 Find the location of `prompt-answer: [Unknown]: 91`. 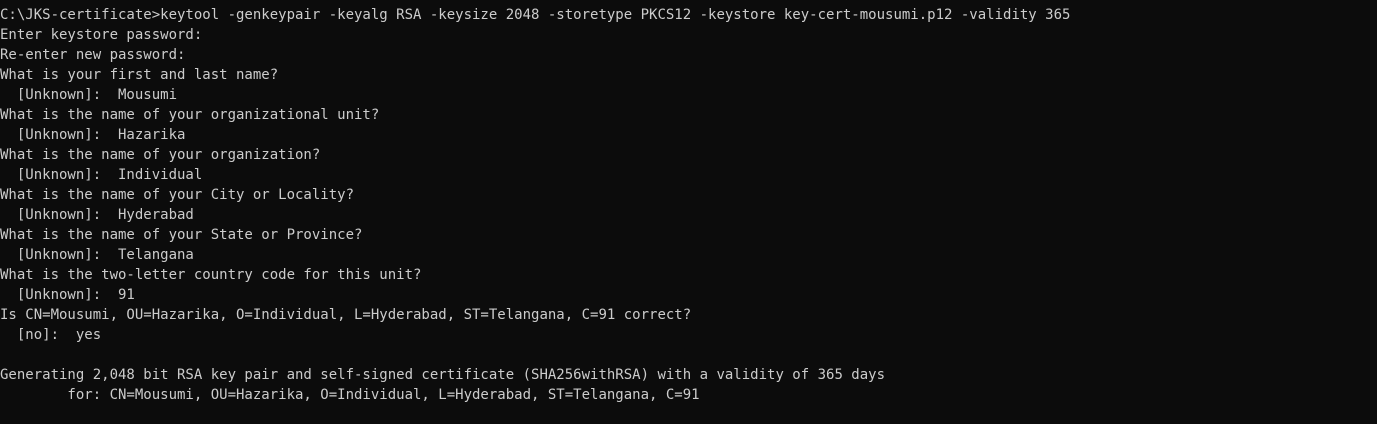

prompt-answer: [Unknown]: 91 is located at coordinates (67, 295).